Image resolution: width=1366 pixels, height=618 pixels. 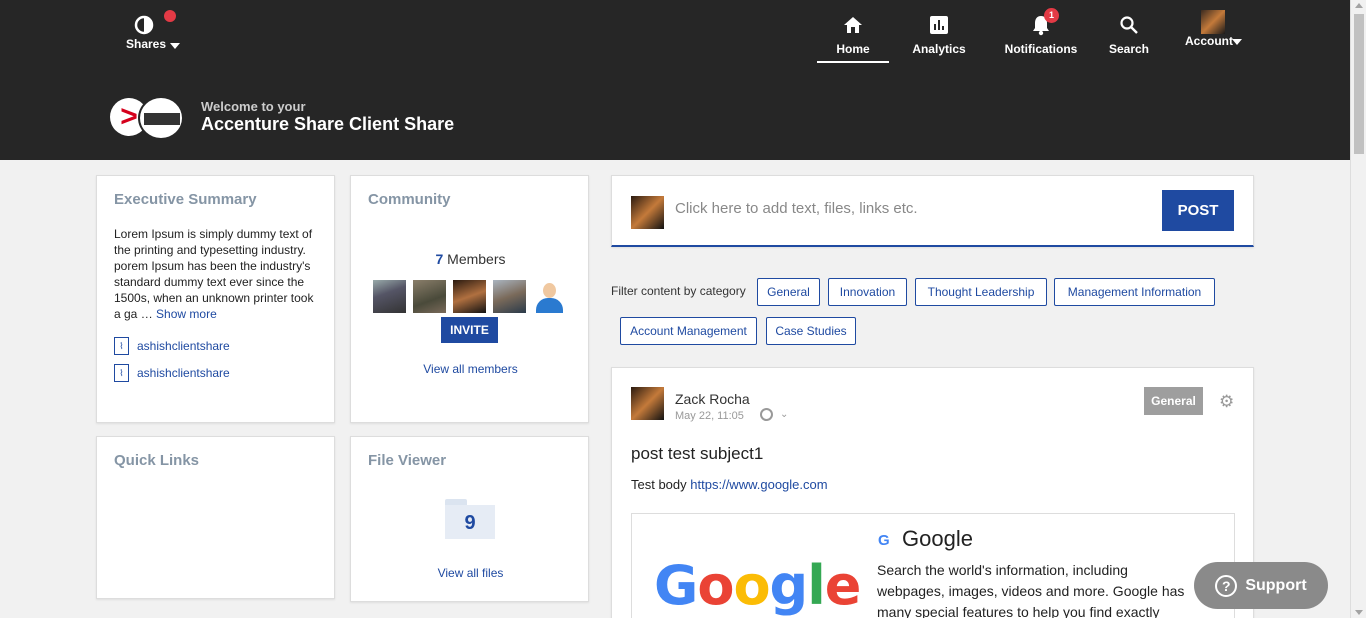 What do you see at coordinates (784, 414) in the screenshot?
I see `chevron-down-icon: ⌄` at bounding box center [784, 414].